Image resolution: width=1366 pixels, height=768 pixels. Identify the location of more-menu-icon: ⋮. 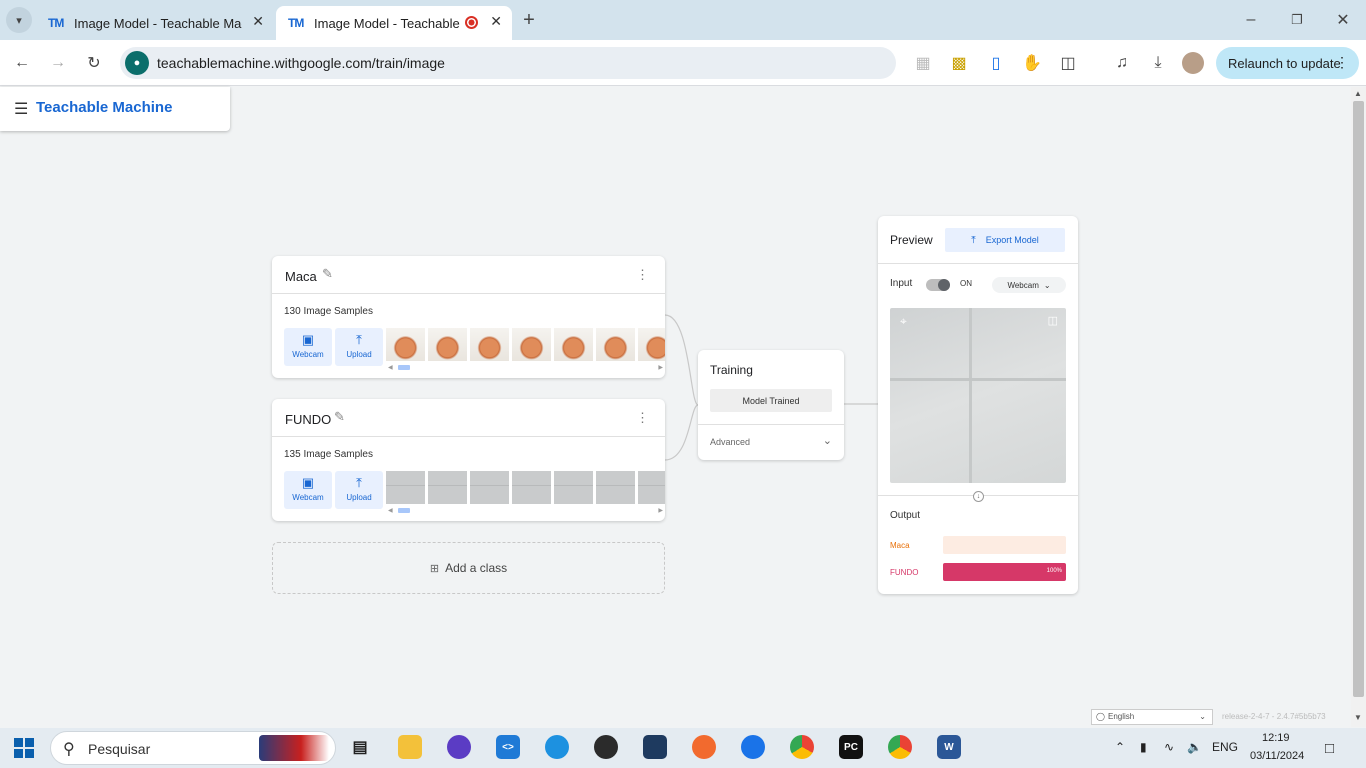
(1342, 62).